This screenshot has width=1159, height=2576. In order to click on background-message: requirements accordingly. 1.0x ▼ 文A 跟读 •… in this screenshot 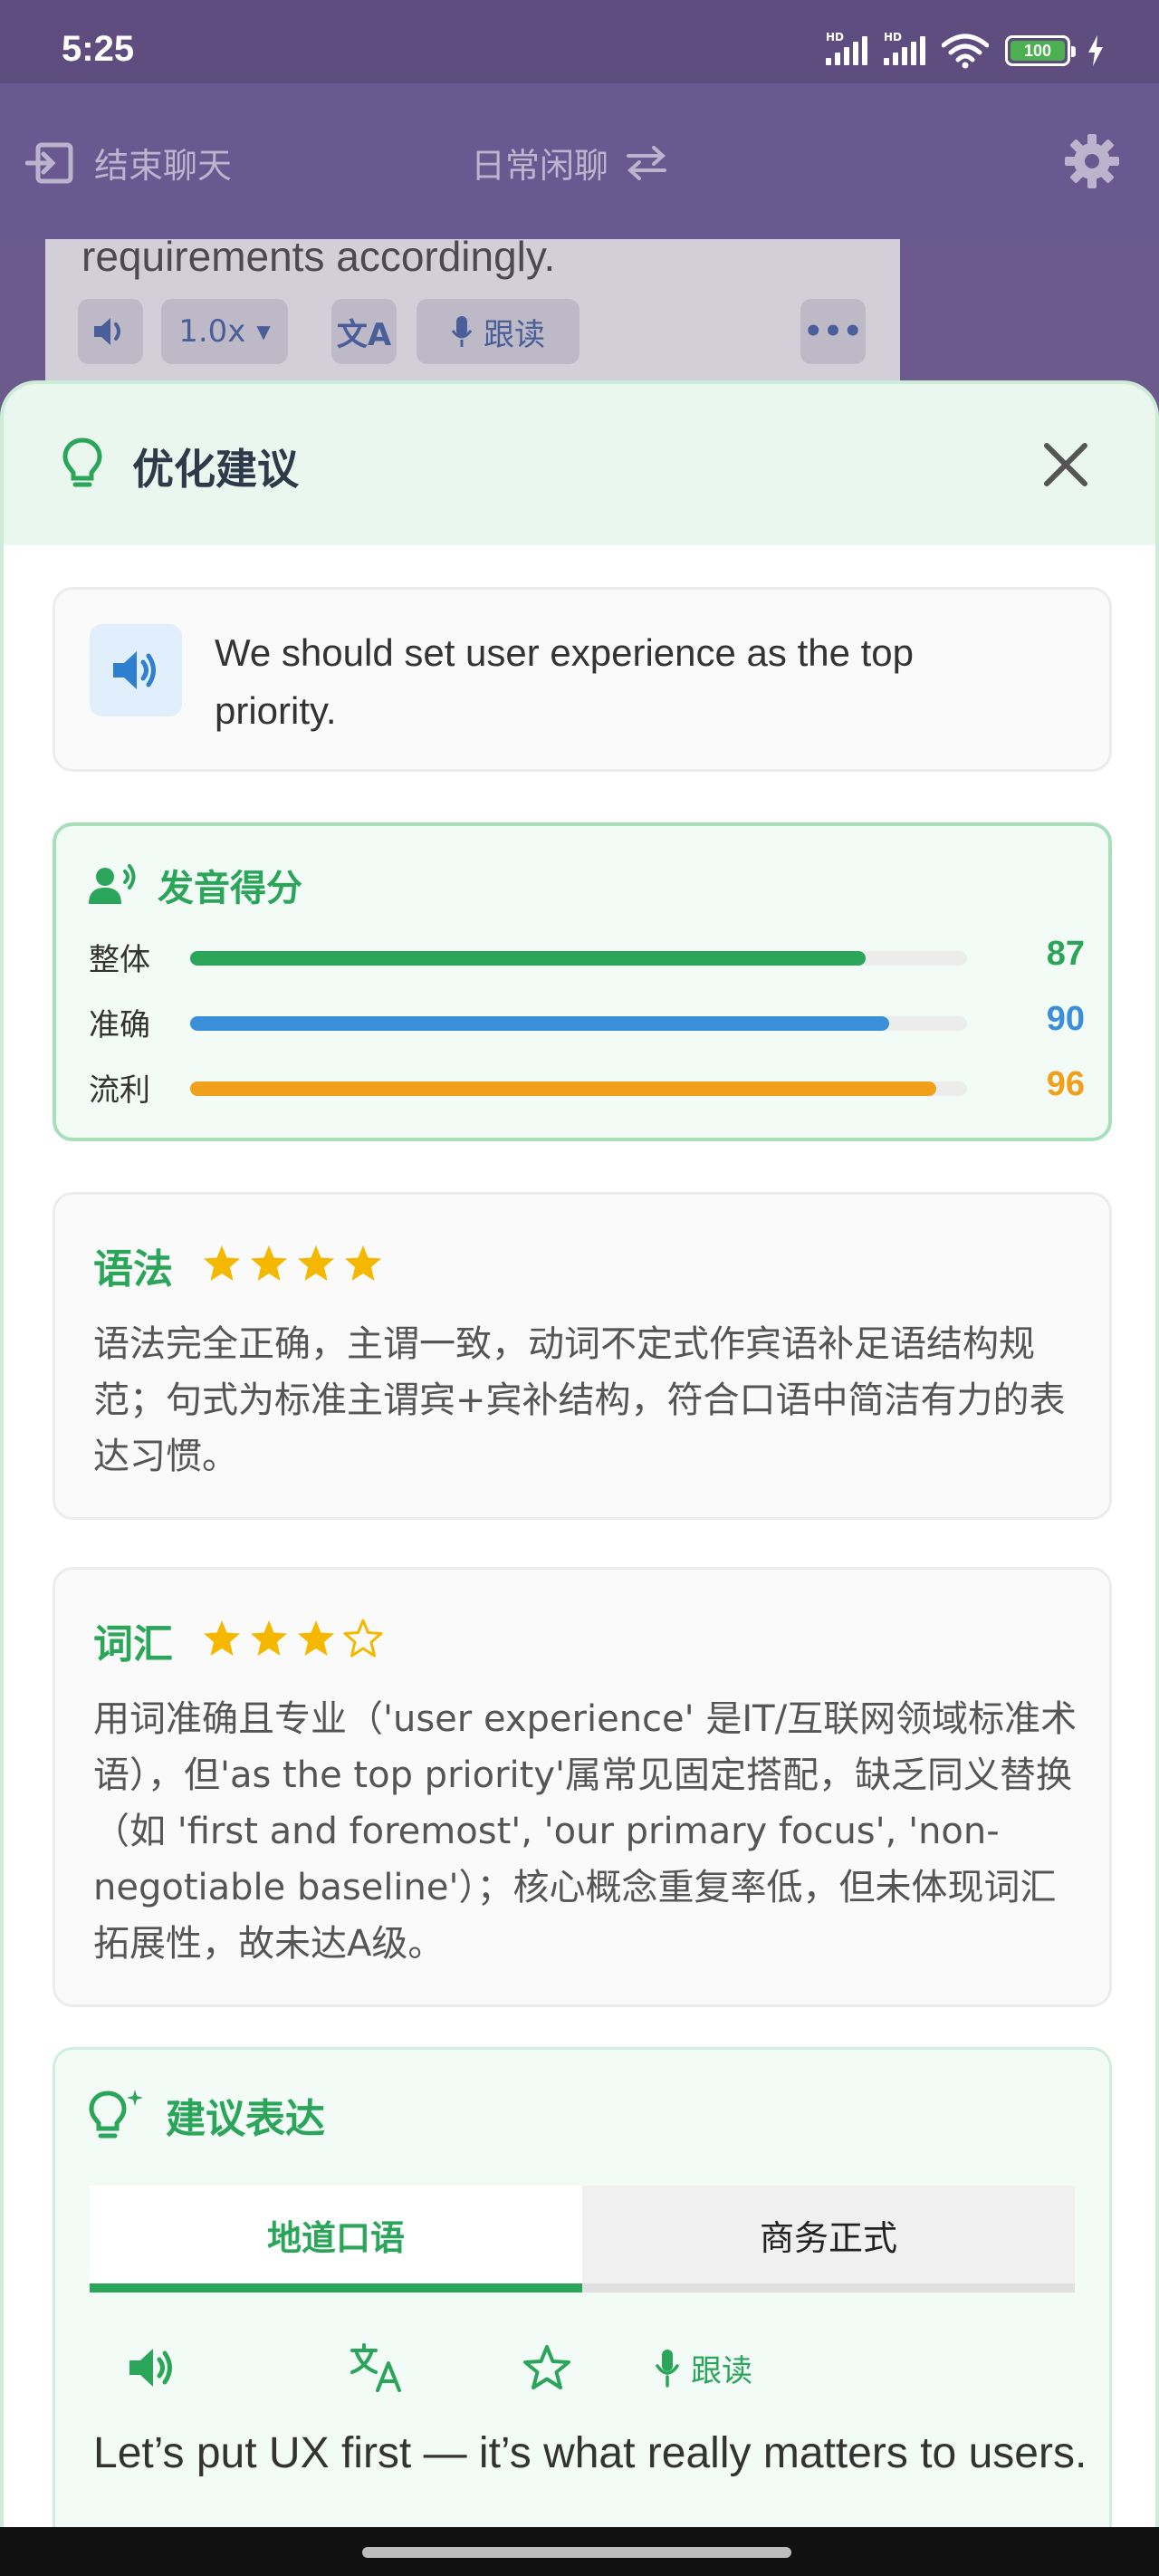, I will do `click(473, 317)`.